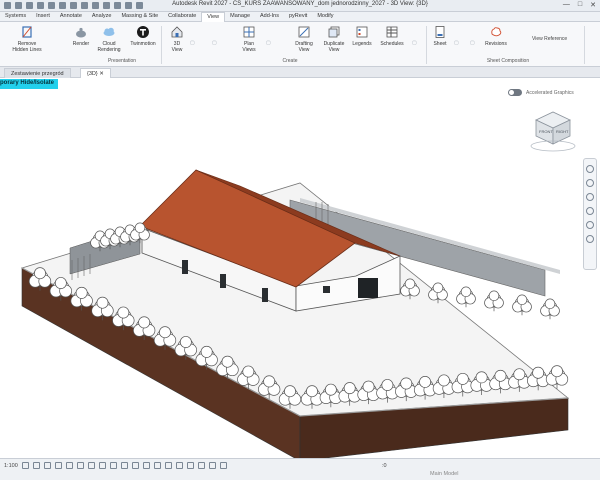 The width and height of the screenshot is (600, 480). What do you see at coordinates (113, 465) in the screenshot?
I see `temp-hide-icon` at bounding box center [113, 465].